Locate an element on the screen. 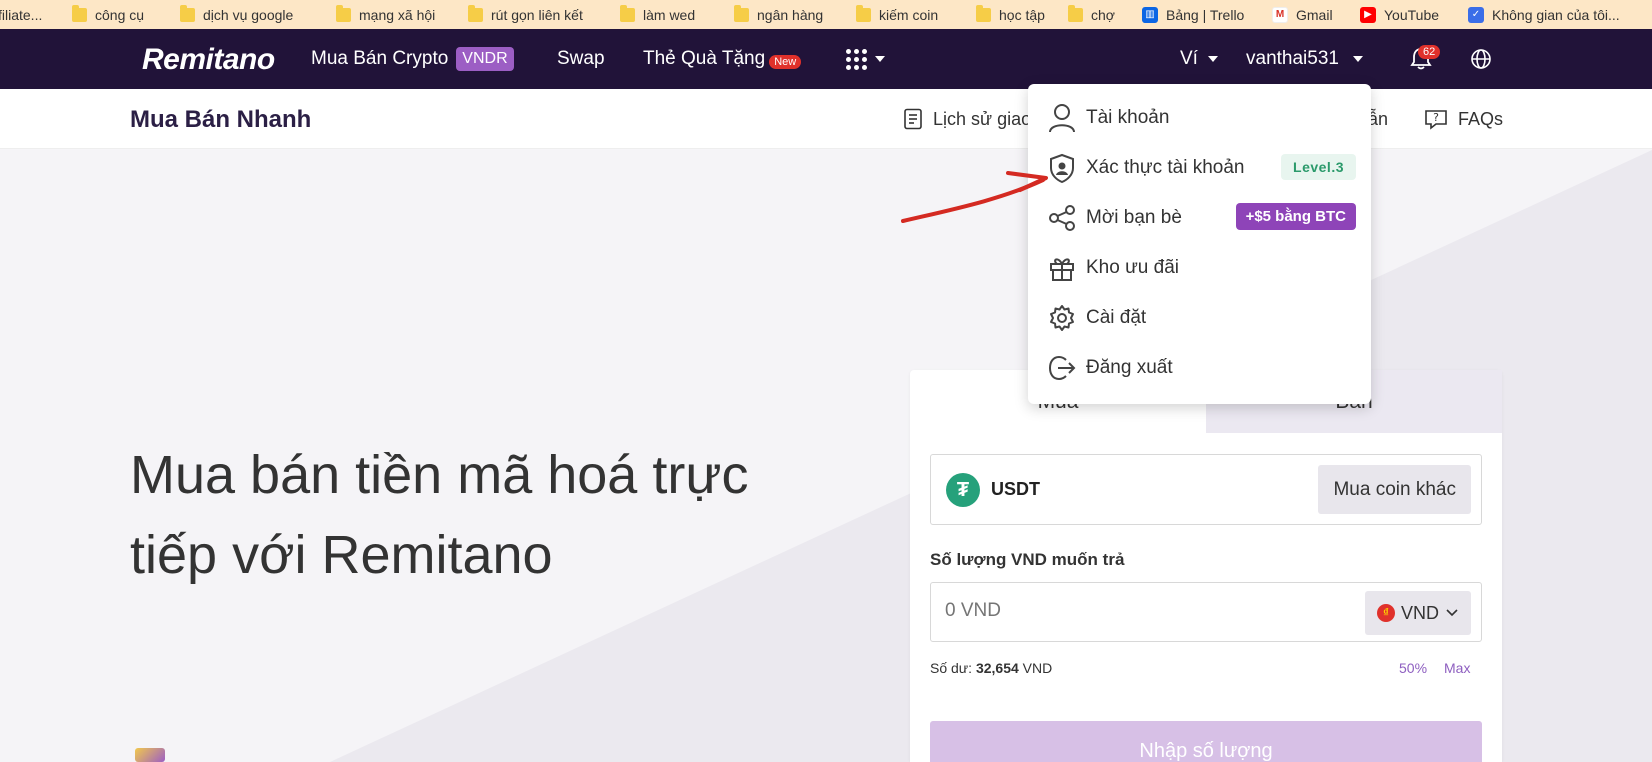  promo-icon is located at coordinates (150, 755).